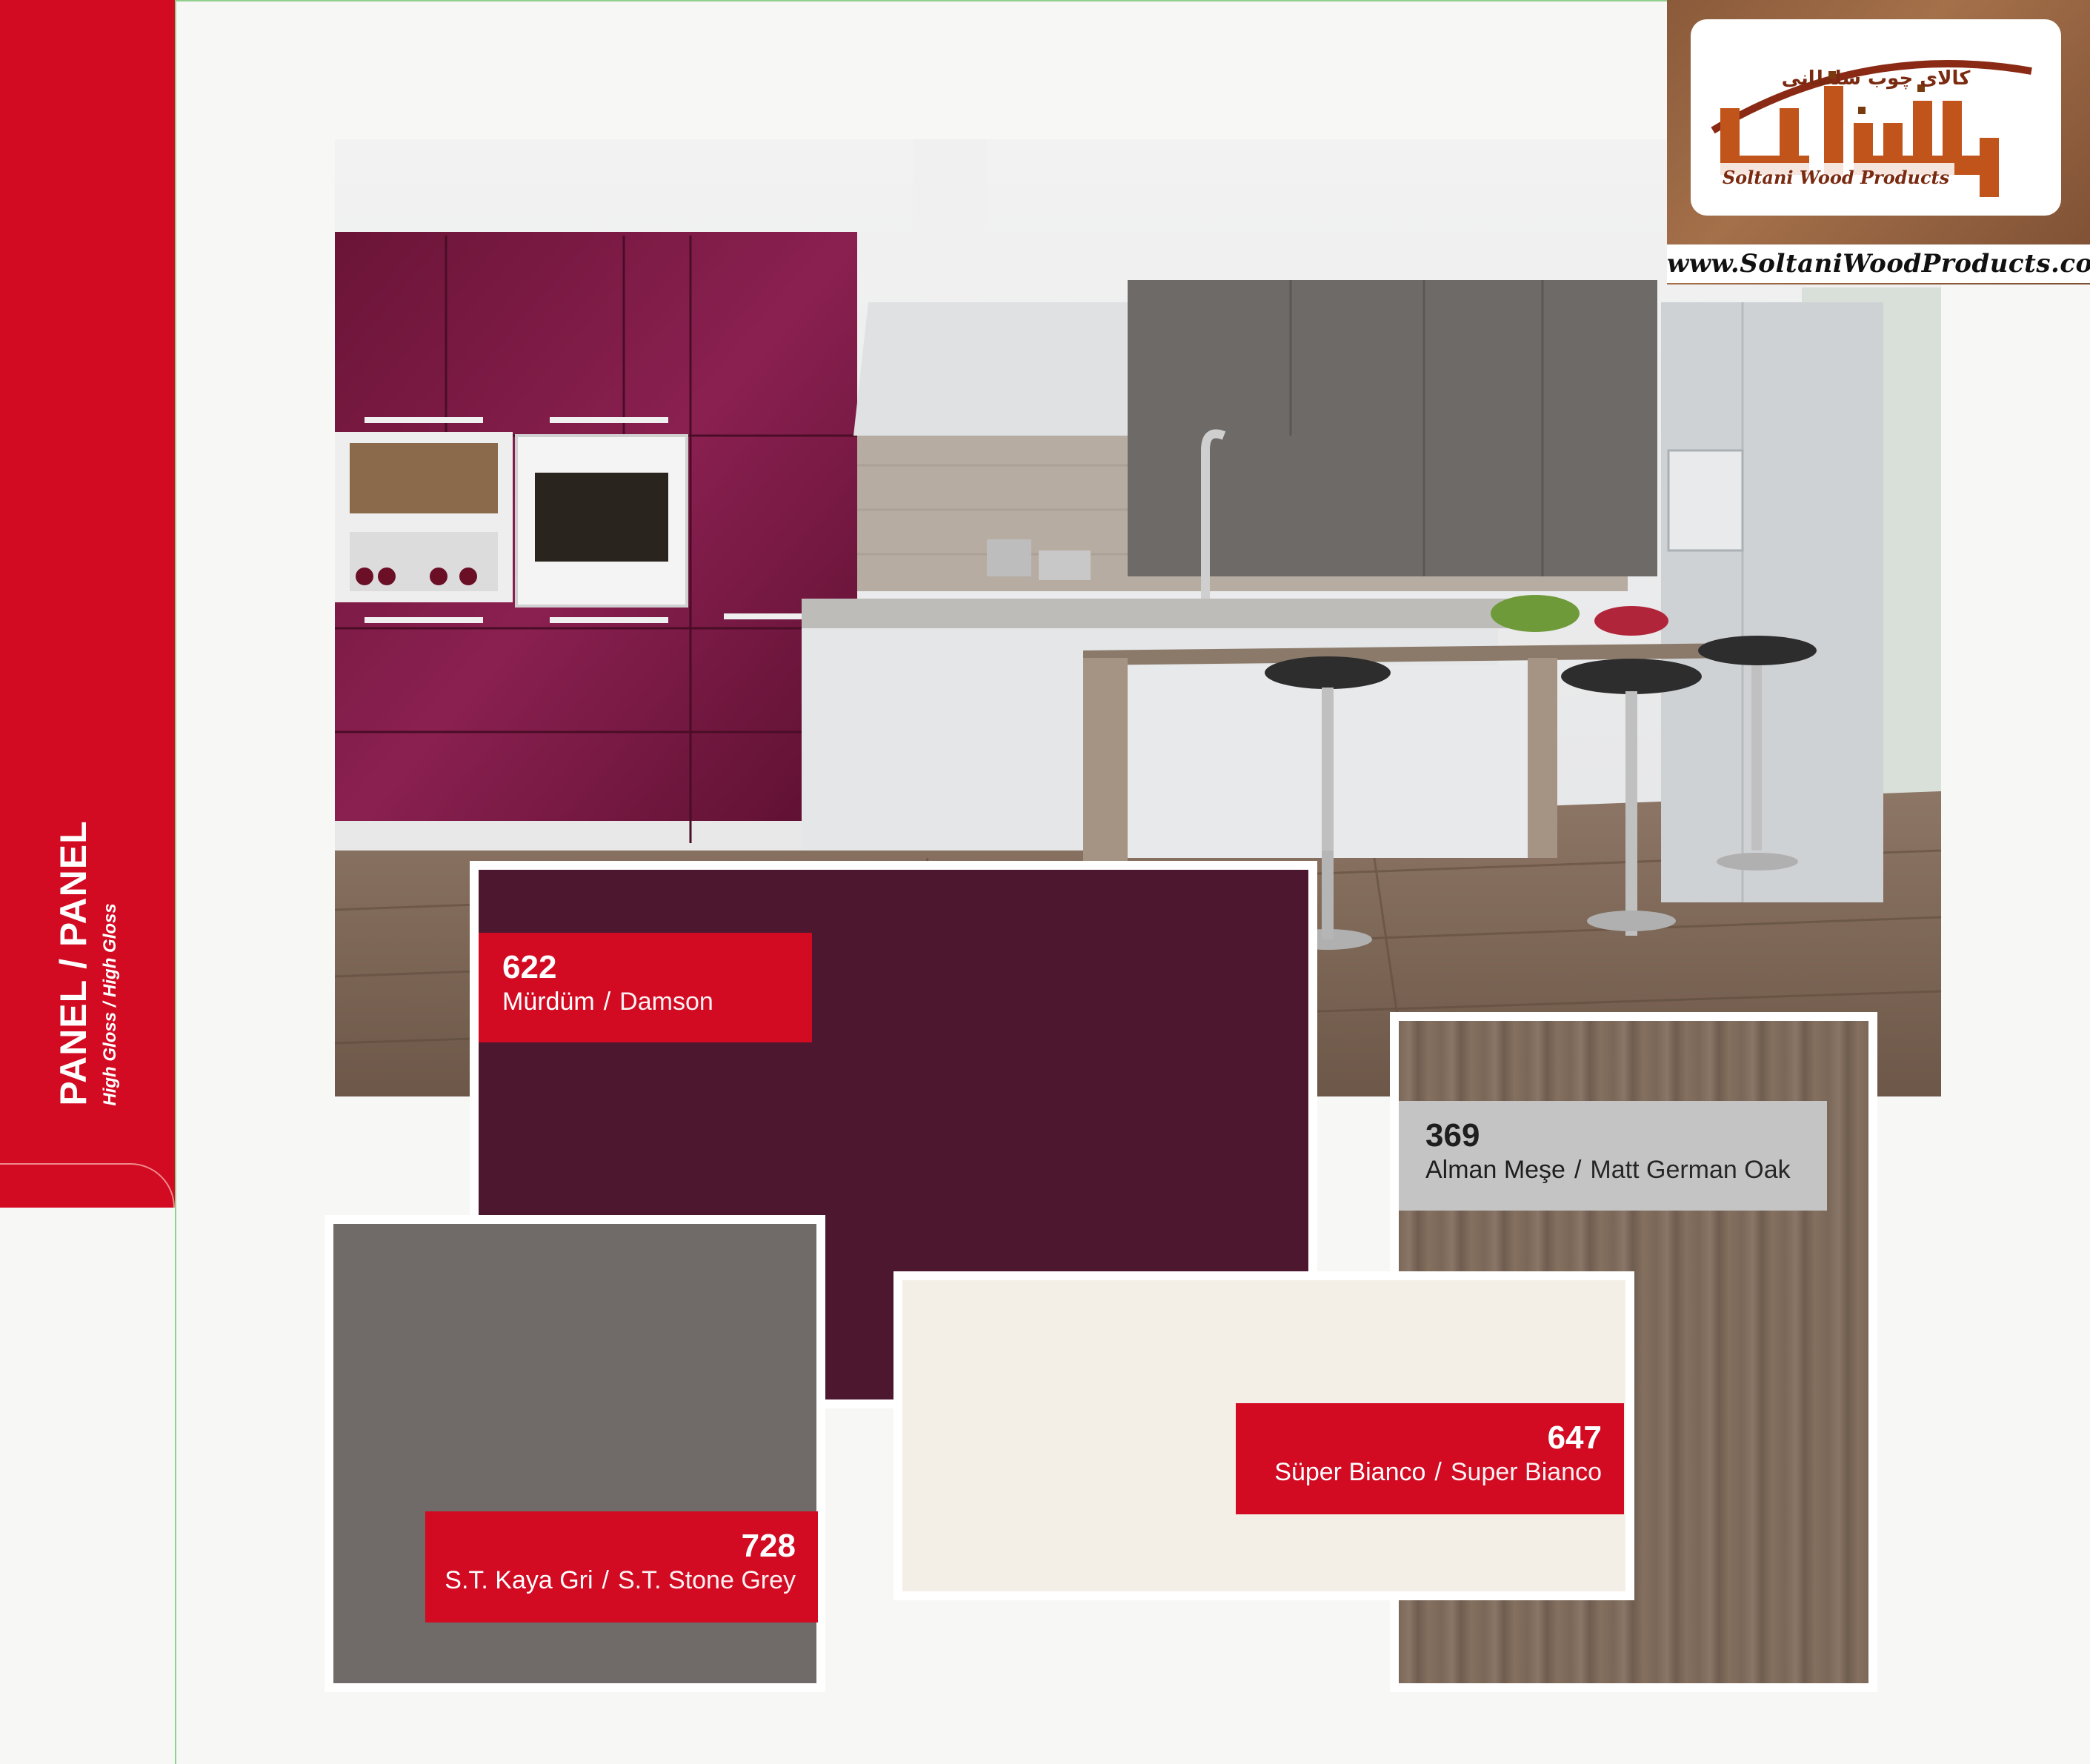 The image size is (2090, 1764). I want to click on logo-mark-icon: کالای چوب سلطانی Soltani Wood Products, so click(1872, 128).